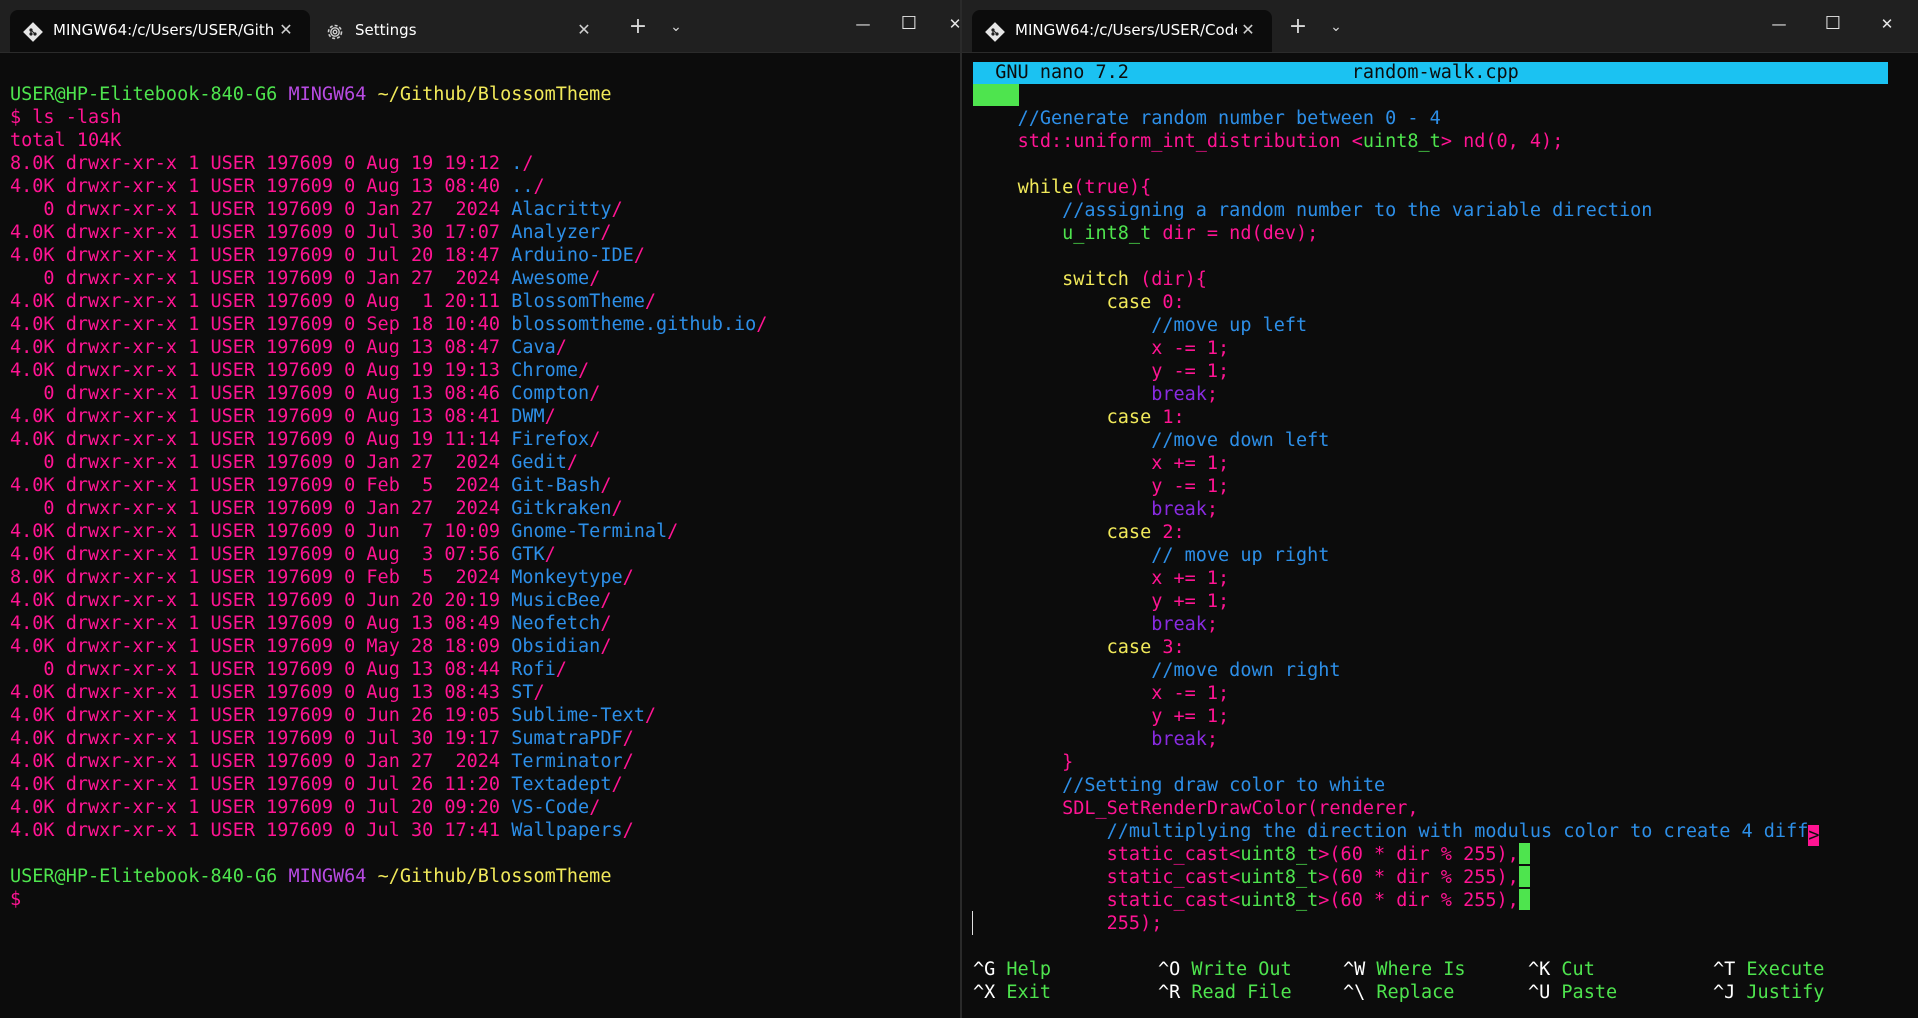  I want to click on code-token: std::uniform_int_distribution, so click(1184, 141).